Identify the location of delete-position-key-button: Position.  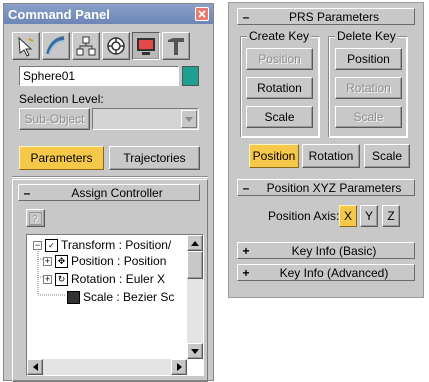
(368, 59).